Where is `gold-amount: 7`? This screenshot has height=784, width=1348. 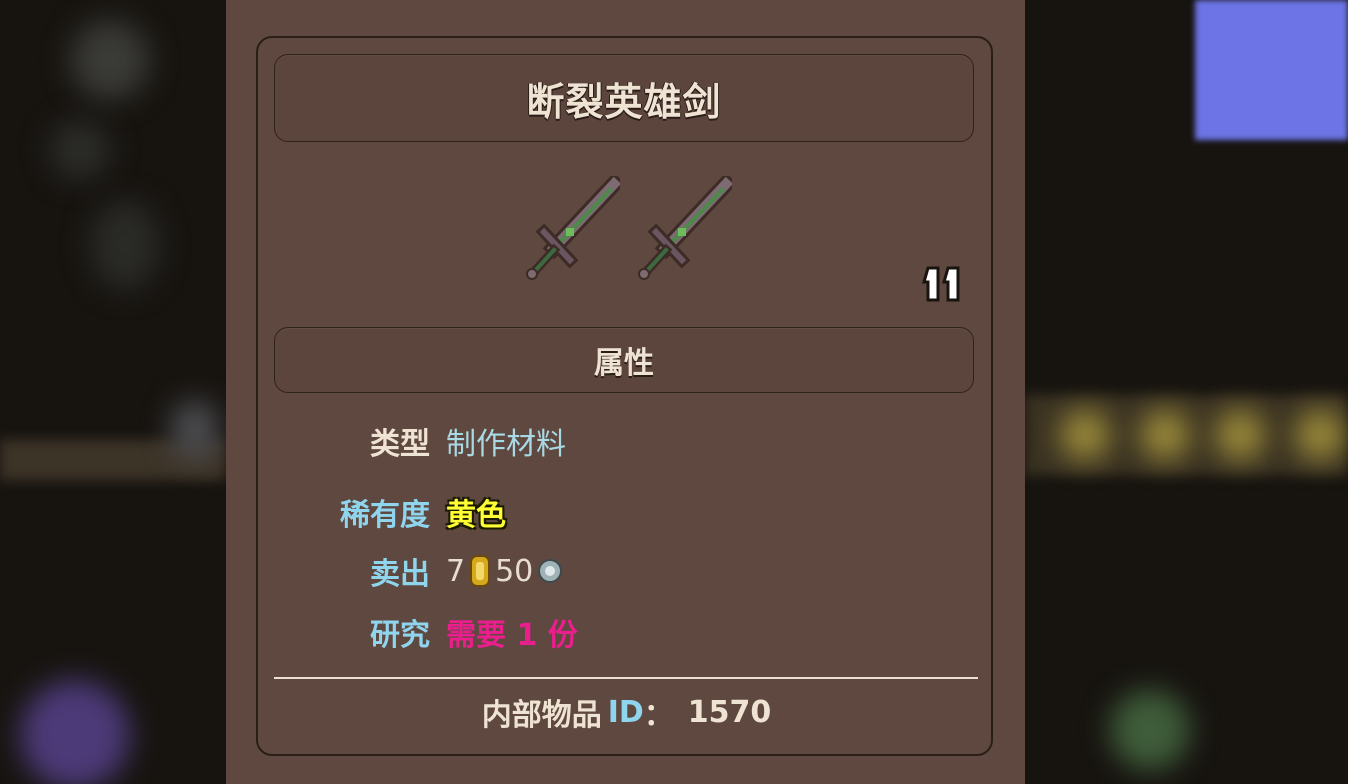
gold-amount: 7 is located at coordinates (456, 571).